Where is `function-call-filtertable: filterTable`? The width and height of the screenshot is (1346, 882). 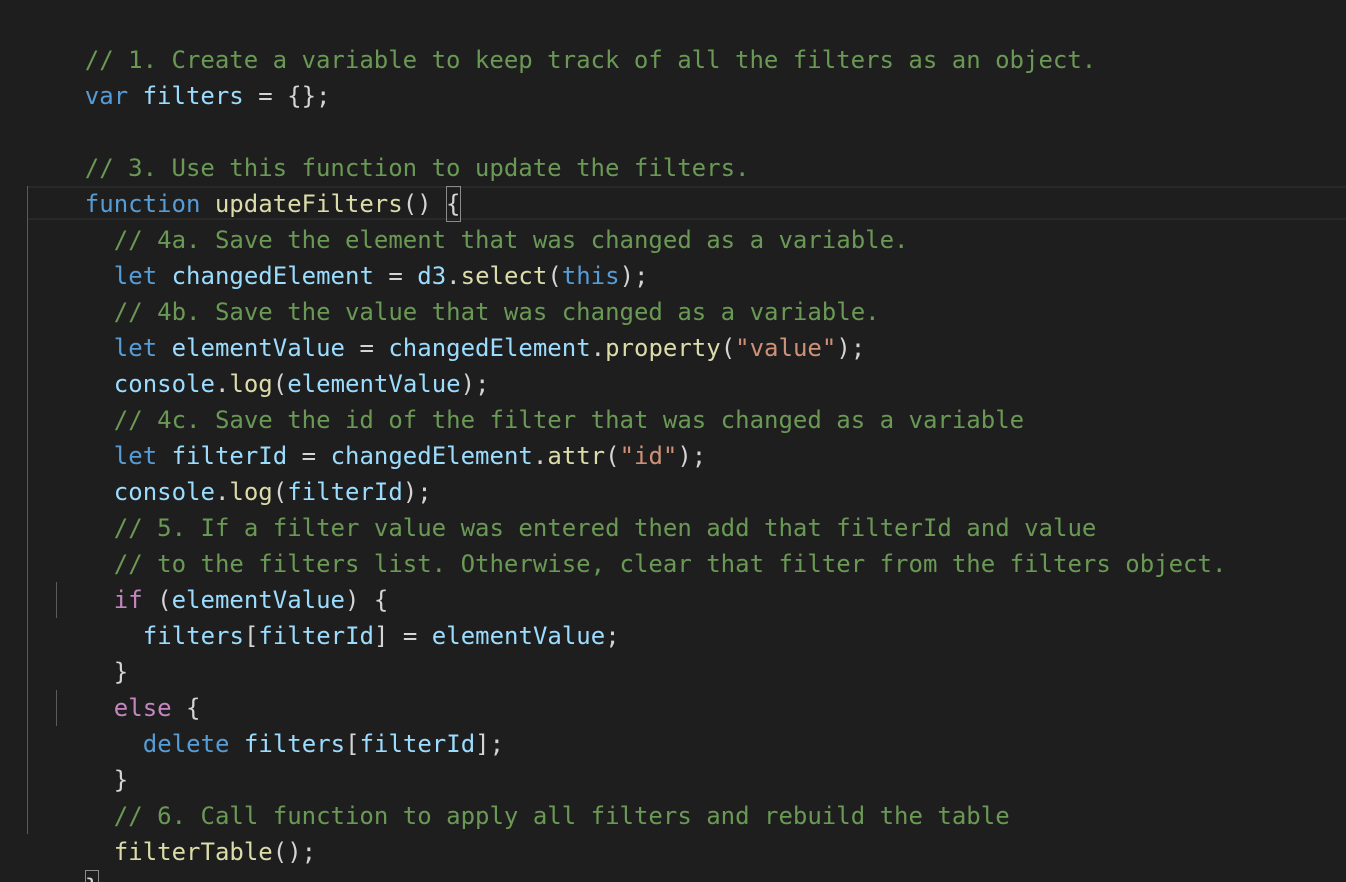
function-call-filtertable: filterTable is located at coordinates (193, 852).